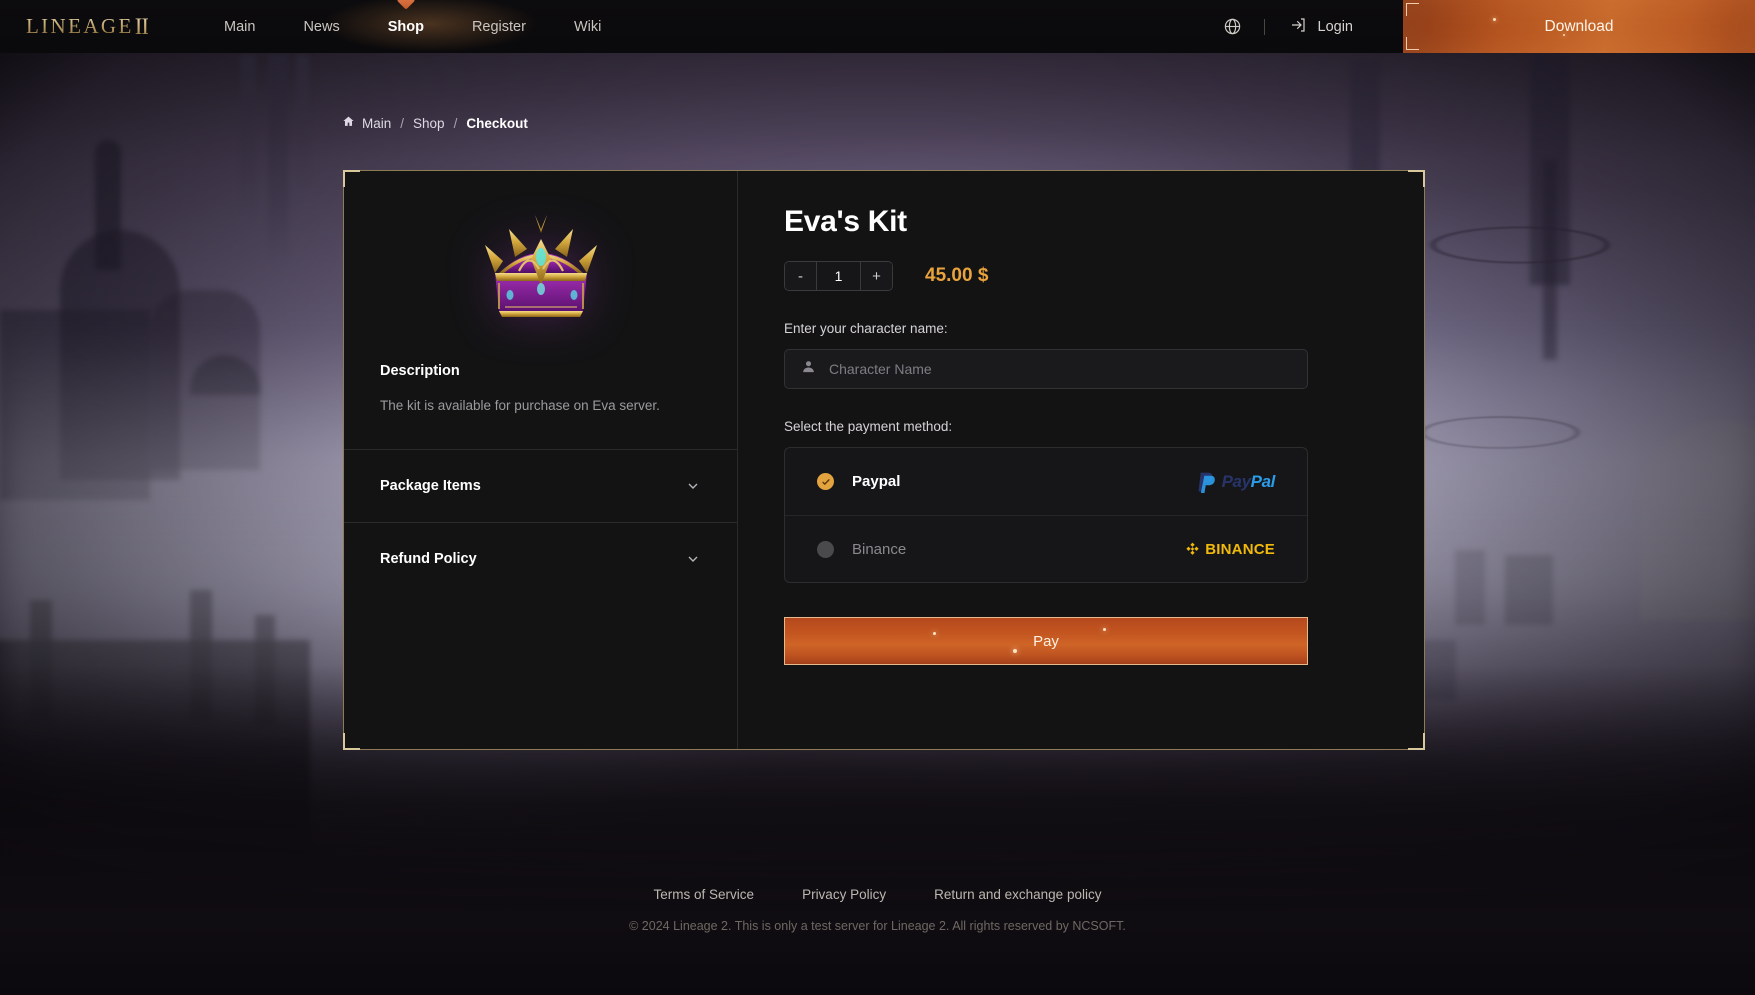 The image size is (1755, 995). I want to click on nav-label: Wiki, so click(587, 26).